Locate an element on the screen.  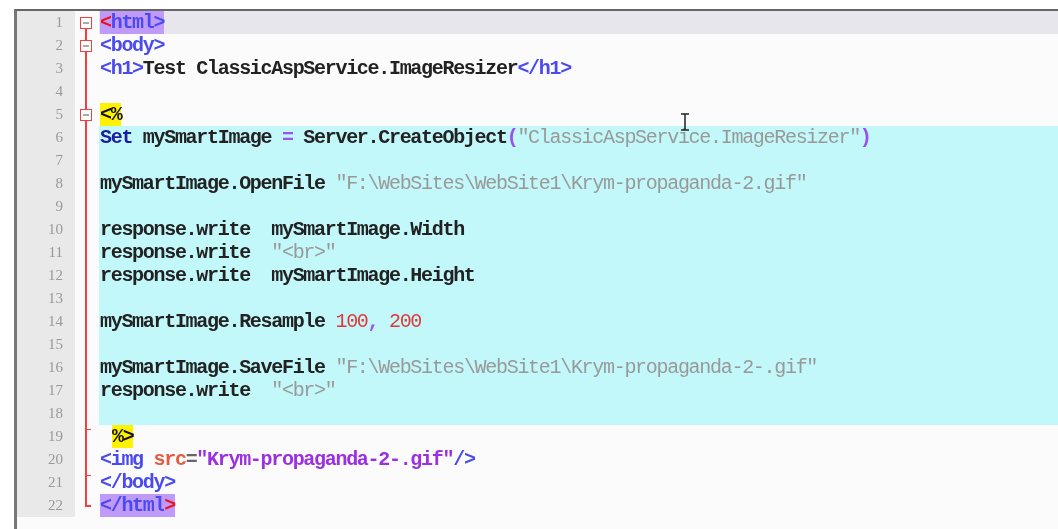
code-line: <body> is located at coordinates (132, 45).